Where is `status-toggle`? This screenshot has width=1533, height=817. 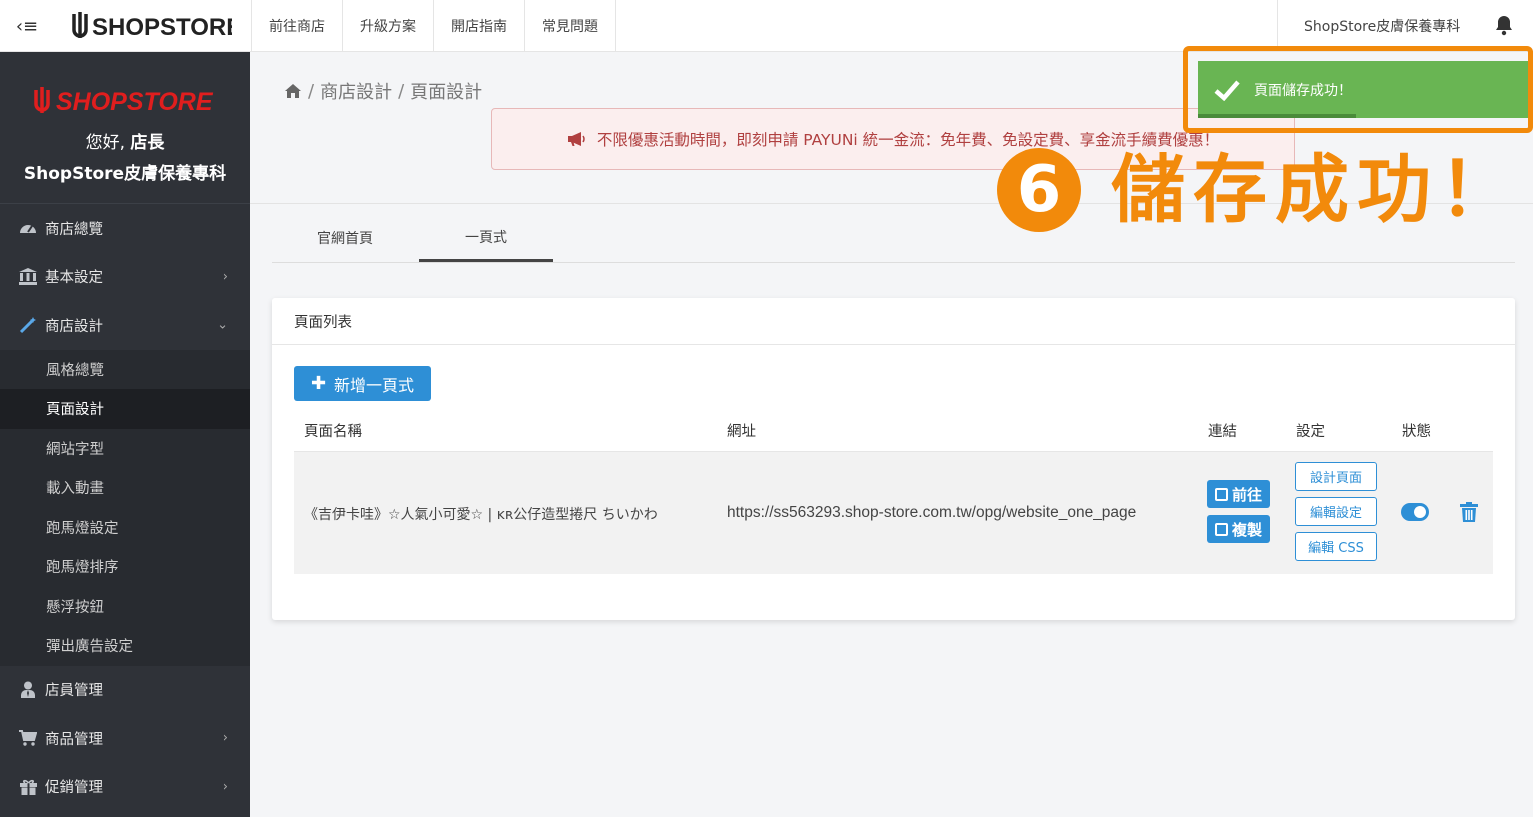 status-toggle is located at coordinates (1415, 512).